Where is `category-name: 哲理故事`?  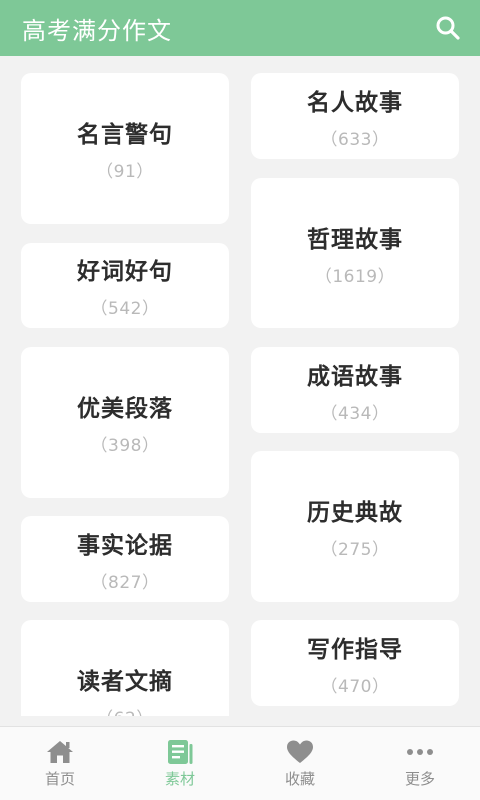 category-name: 哲理故事 is located at coordinates (355, 239).